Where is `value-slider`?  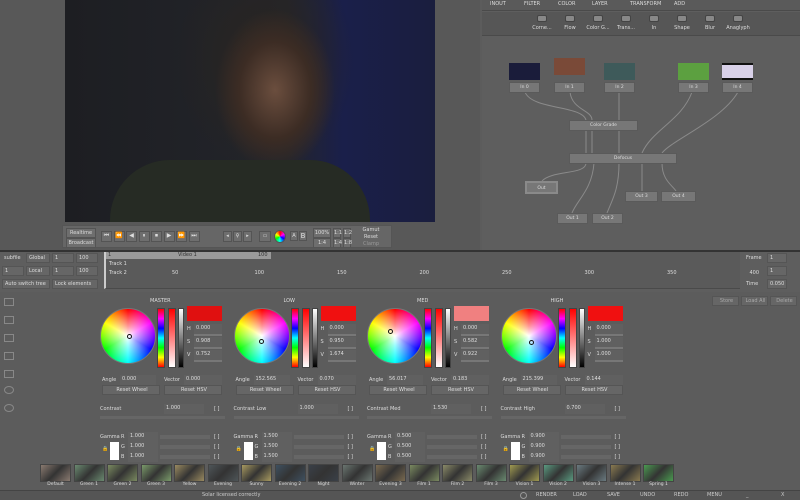
value-slider is located at coordinates (448, 338).